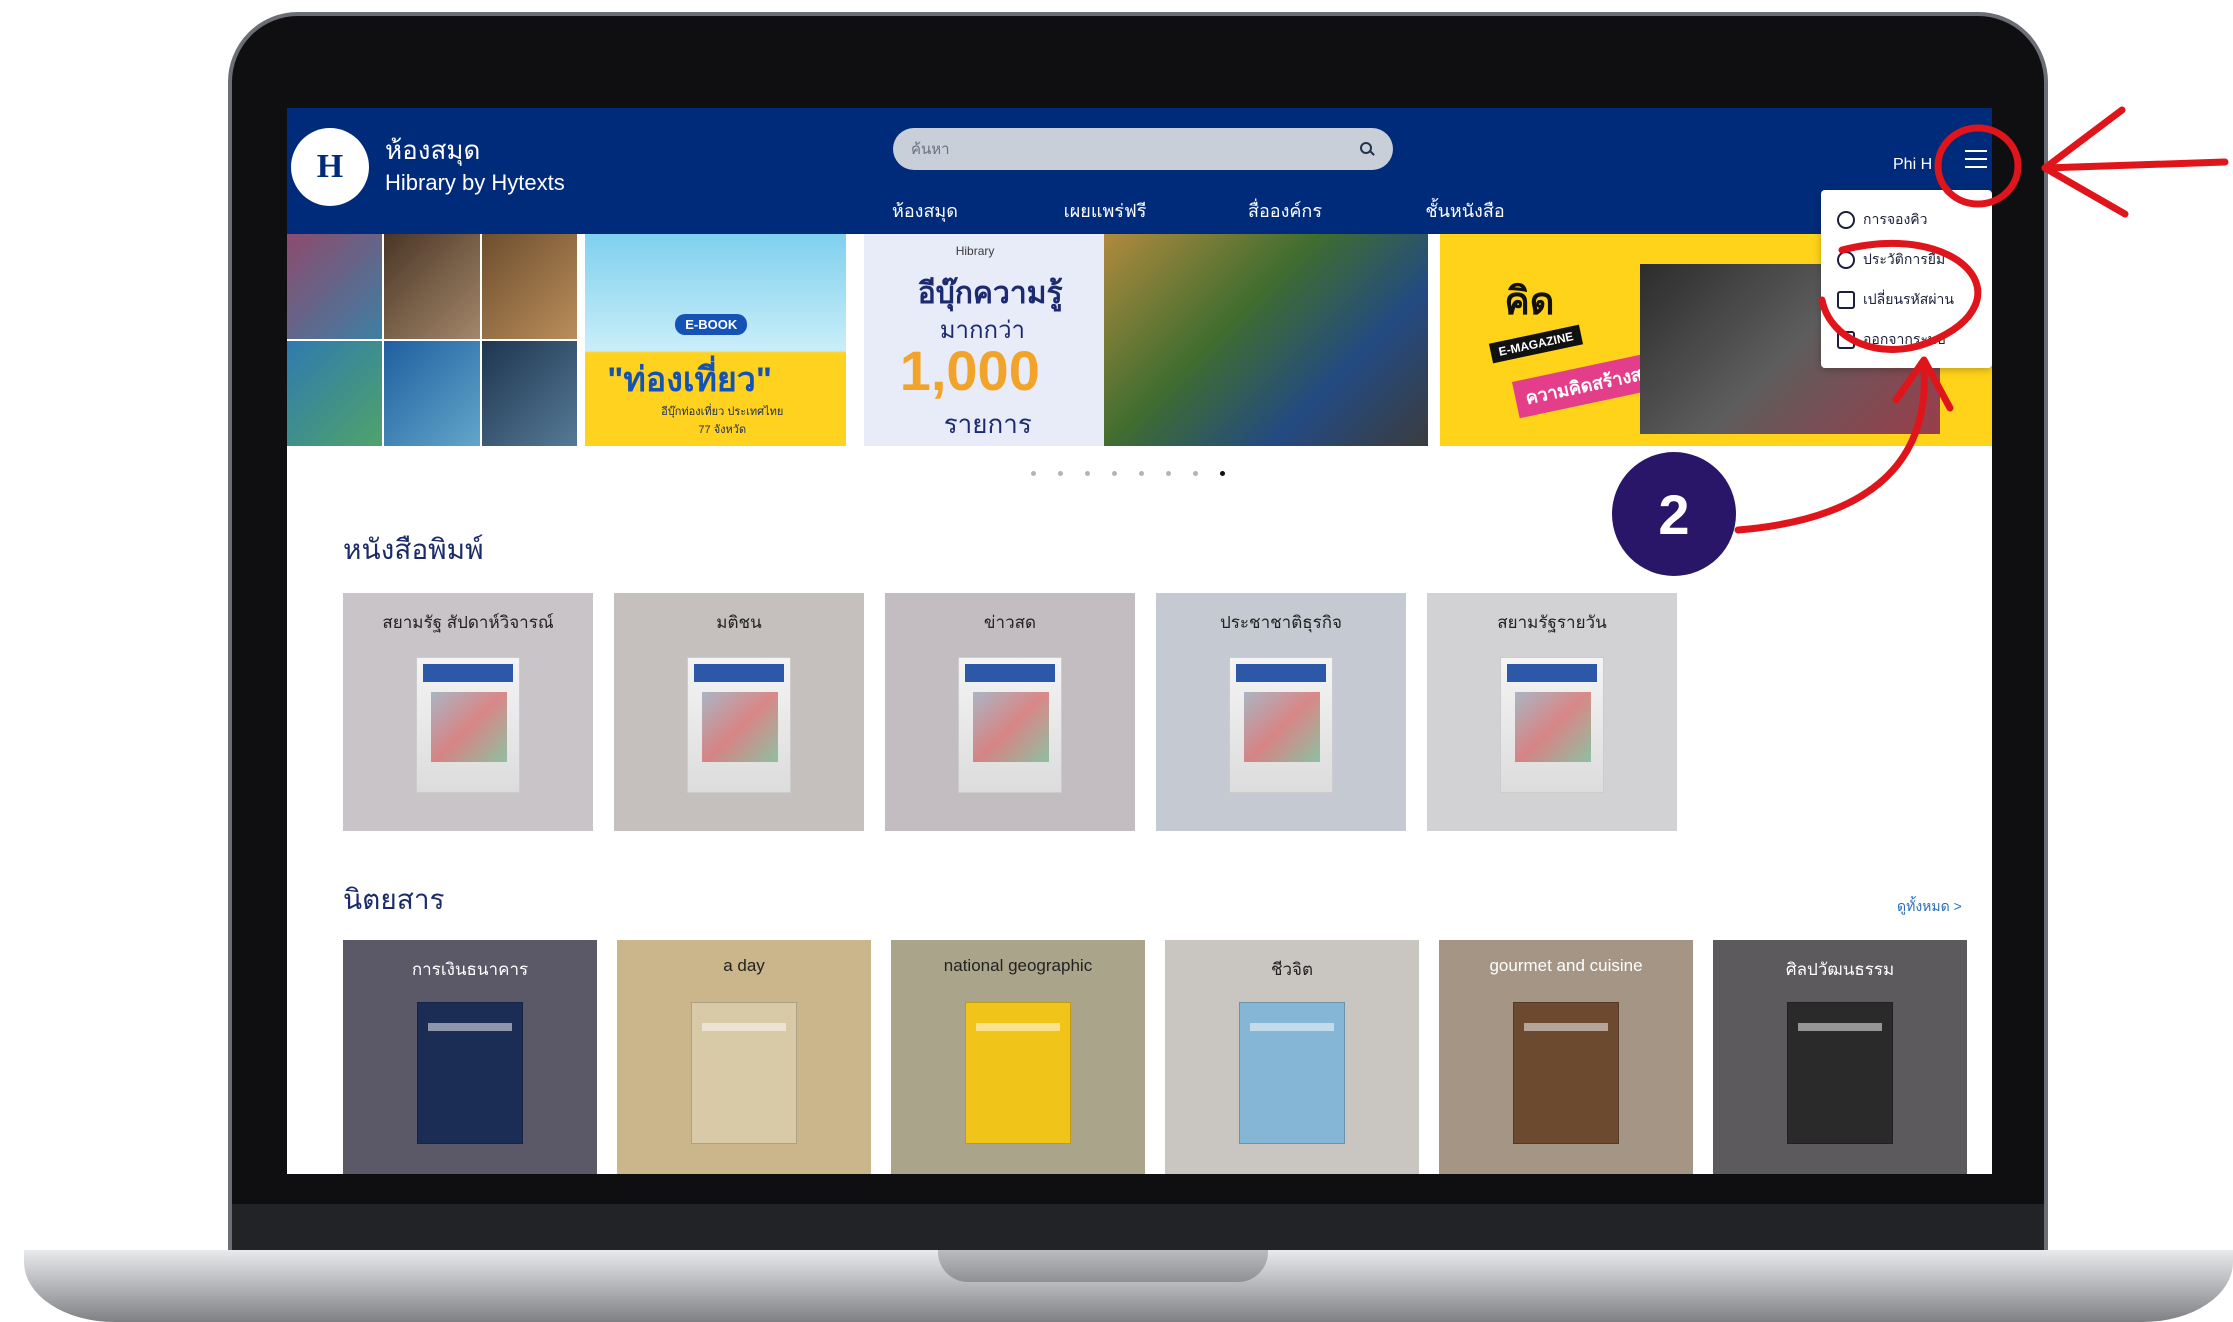 Image resolution: width=2233 pixels, height=1322 pixels. Describe the element at coordinates (1674, 514) in the screenshot. I see `step-badge: 2` at that location.